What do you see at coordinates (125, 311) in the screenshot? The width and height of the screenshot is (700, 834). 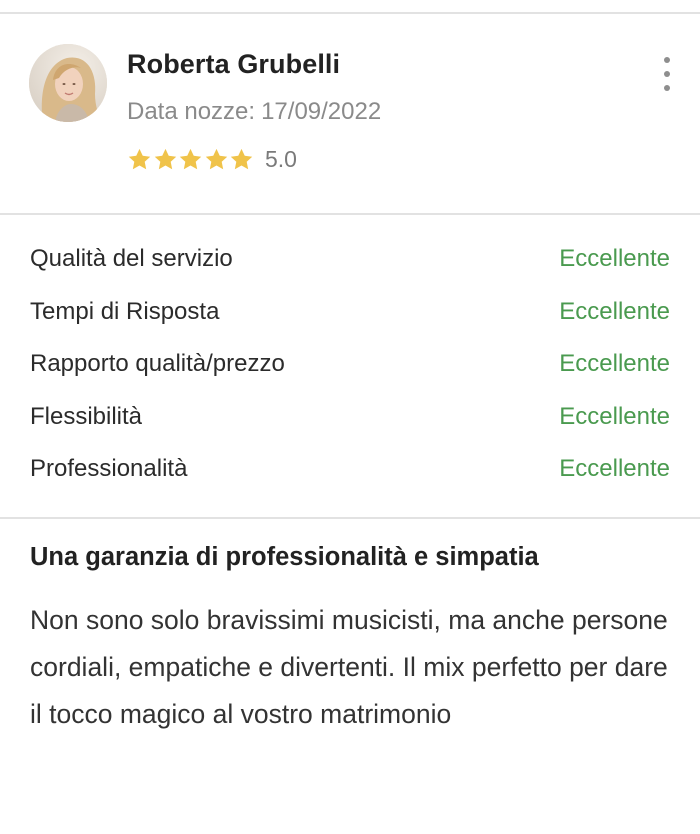 I see `rating-label: Tempi di Risposta` at bounding box center [125, 311].